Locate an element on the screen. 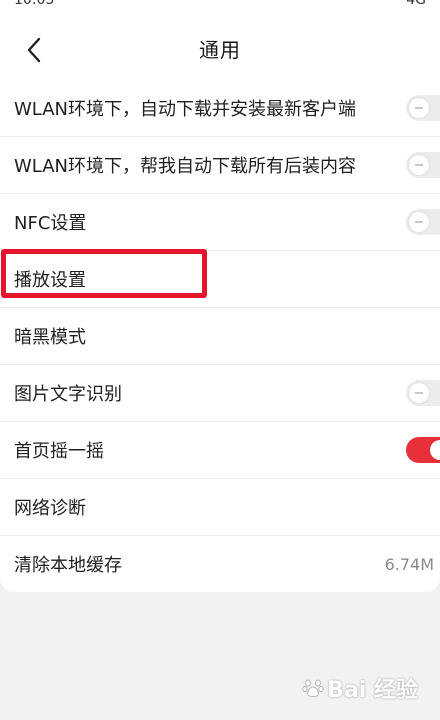 The width and height of the screenshot is (440, 720). status-bar: 10:05 4G is located at coordinates (220, 5).